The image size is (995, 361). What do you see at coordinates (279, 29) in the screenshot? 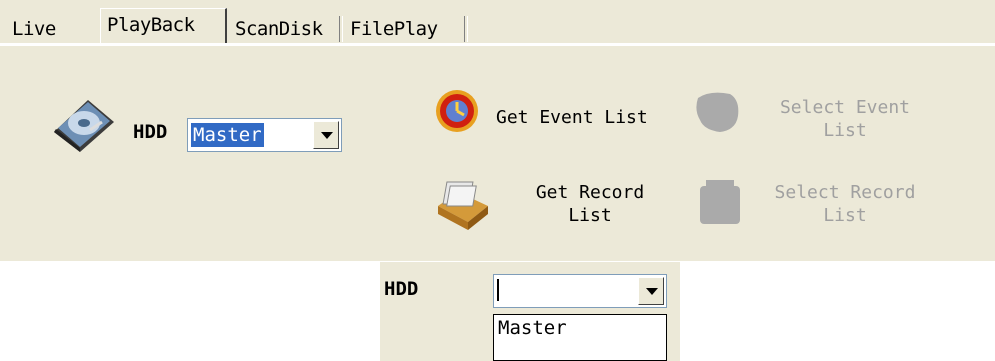
I see `tab-scandisk: ScanDisk` at bounding box center [279, 29].